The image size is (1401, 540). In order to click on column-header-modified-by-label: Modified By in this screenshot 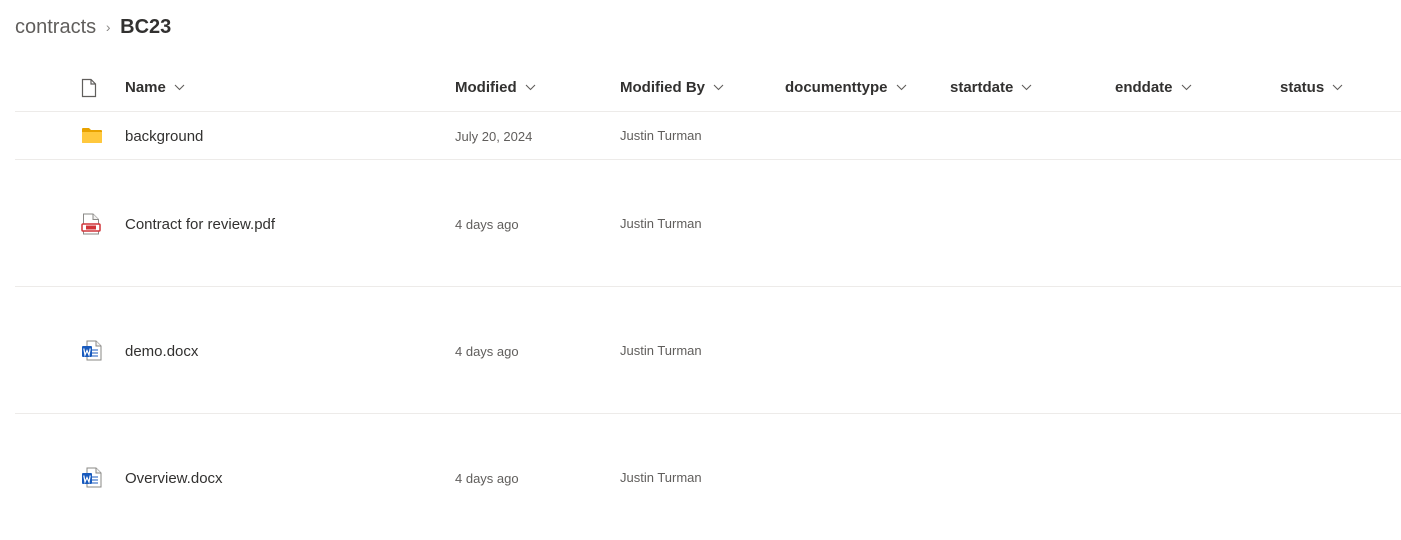, I will do `click(662, 87)`.